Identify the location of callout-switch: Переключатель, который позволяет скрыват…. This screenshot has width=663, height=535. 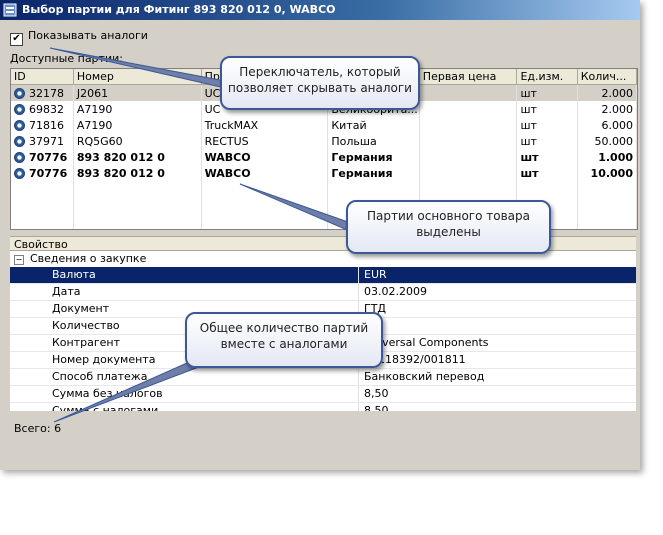
(320, 83).